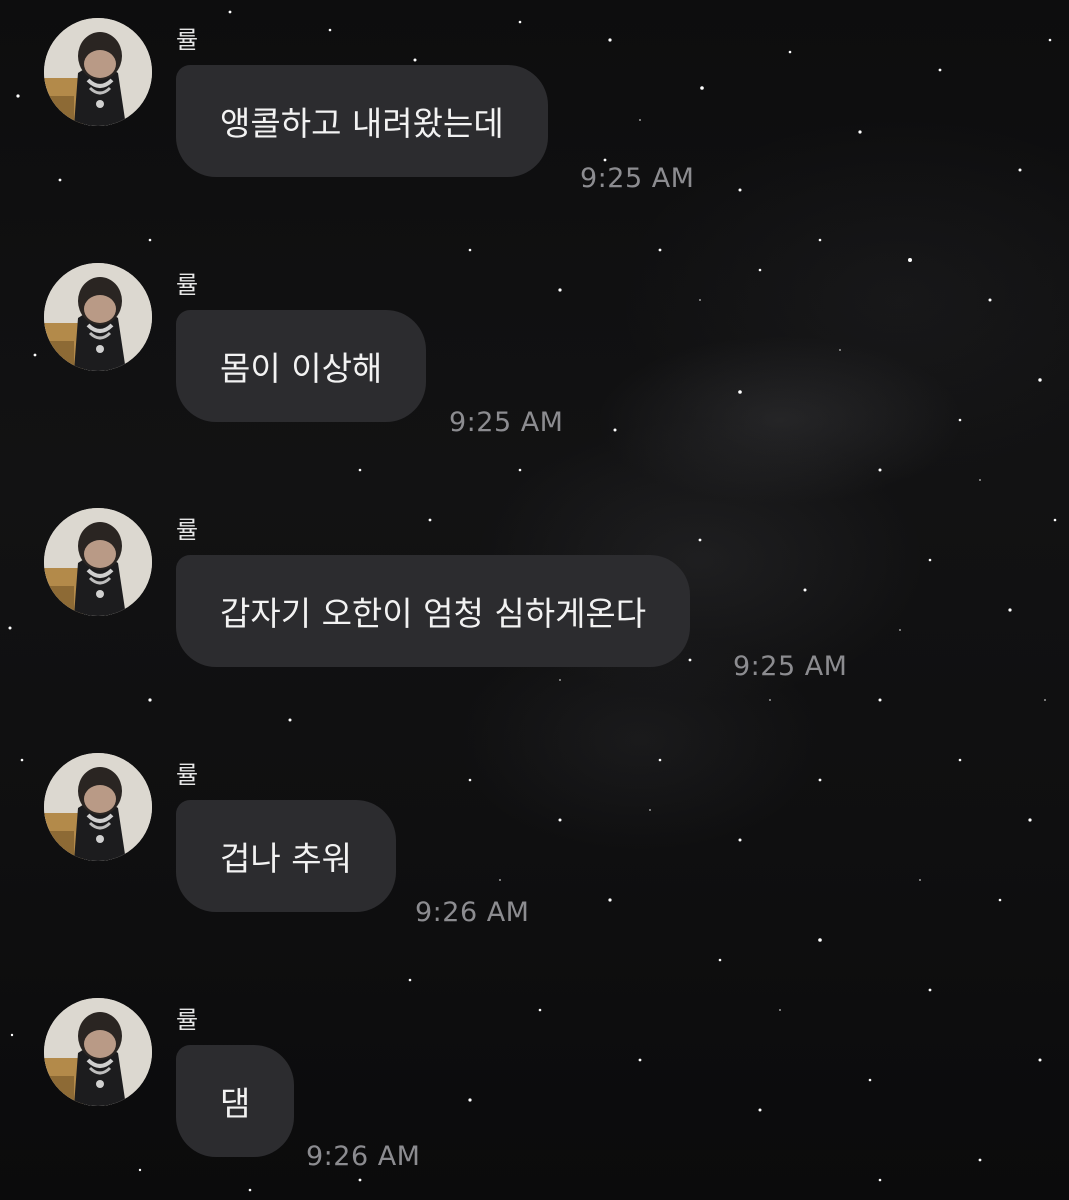 This screenshot has width=1069, height=1200. I want to click on message-bubble: 갑자기 오한이 엄청 심하게온다, so click(433, 611).